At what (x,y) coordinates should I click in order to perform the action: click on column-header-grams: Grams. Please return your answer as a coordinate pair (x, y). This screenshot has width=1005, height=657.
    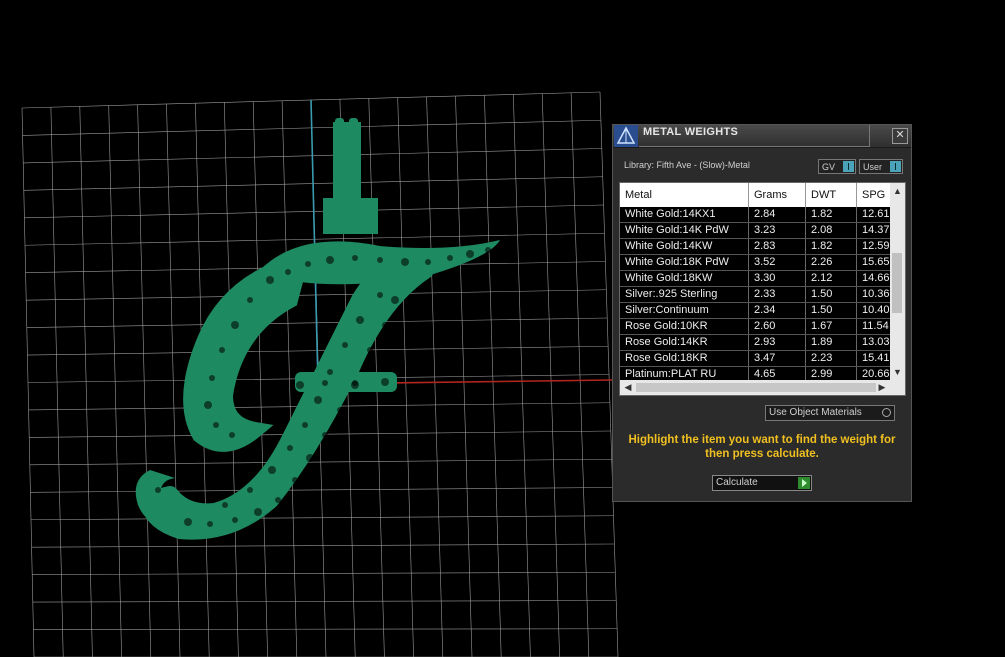
    Looking at the image, I should click on (777, 195).